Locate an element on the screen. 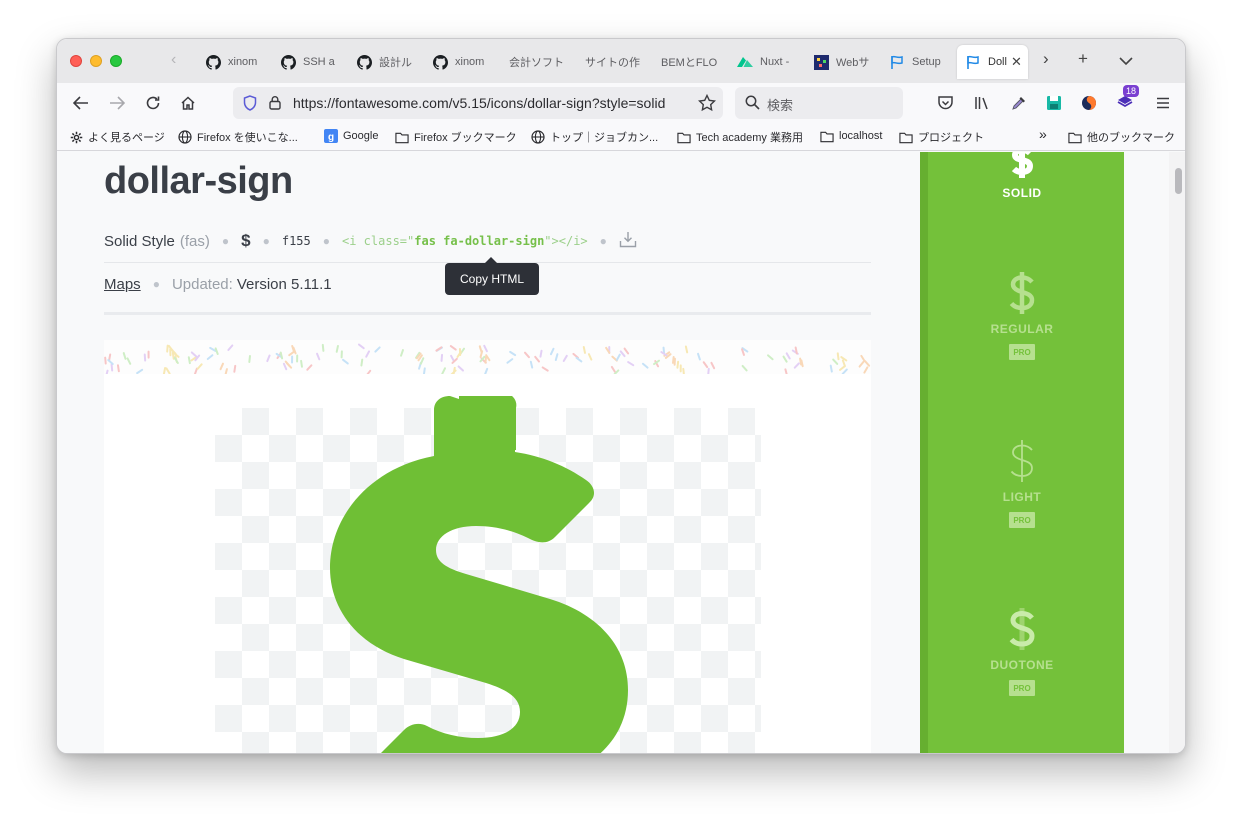  pocket-icon is located at coordinates (945, 103).